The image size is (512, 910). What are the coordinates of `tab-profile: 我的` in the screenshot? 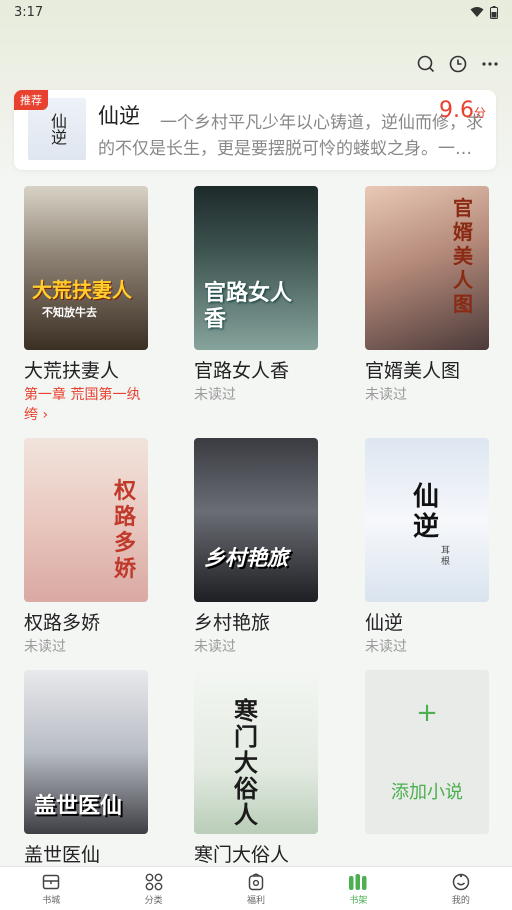 It's located at (461, 888).